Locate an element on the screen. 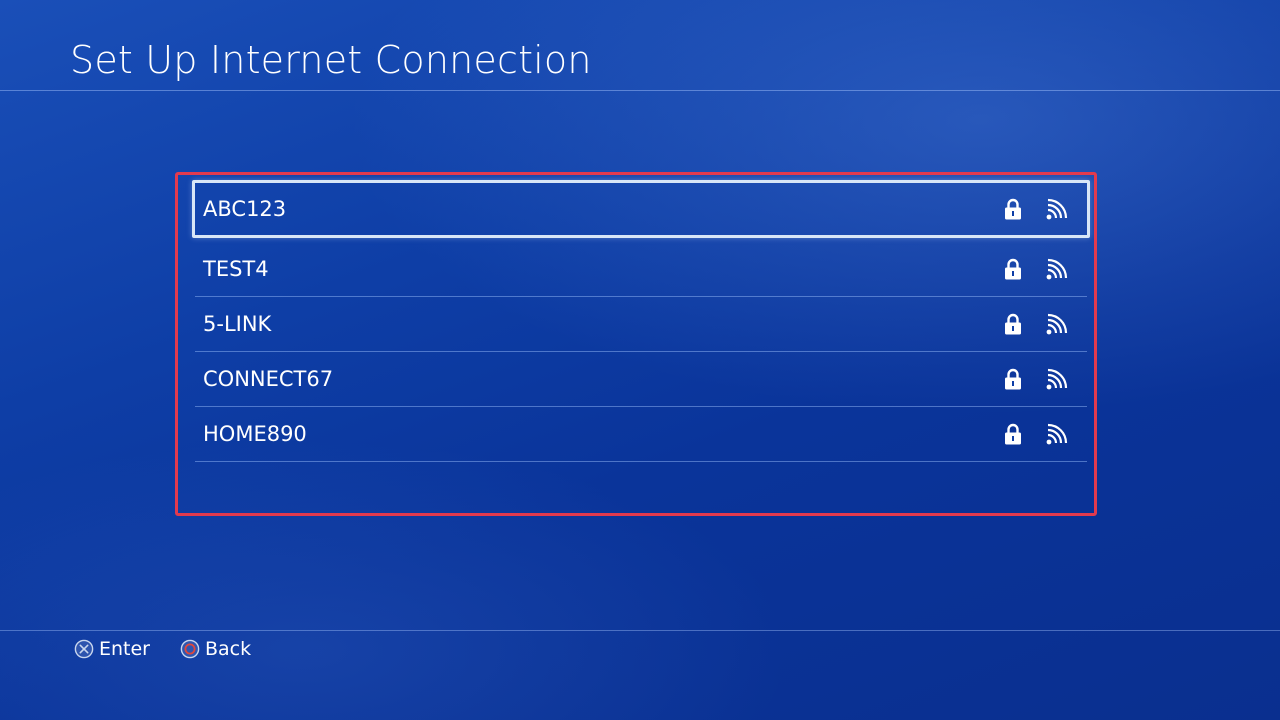 The height and width of the screenshot is (720, 1280). back-hint: Back is located at coordinates (215, 649).